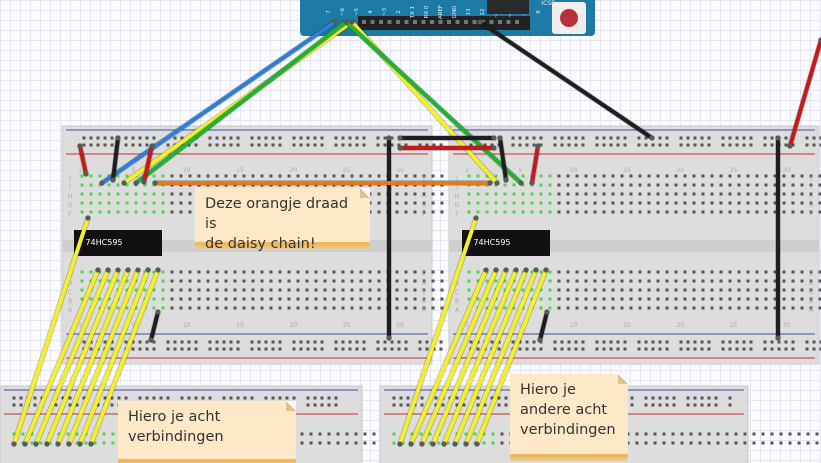 The height and width of the screenshot is (463, 821). Describe the element at coordinates (681, 170) in the screenshot. I see `column-number: 20` at that location.